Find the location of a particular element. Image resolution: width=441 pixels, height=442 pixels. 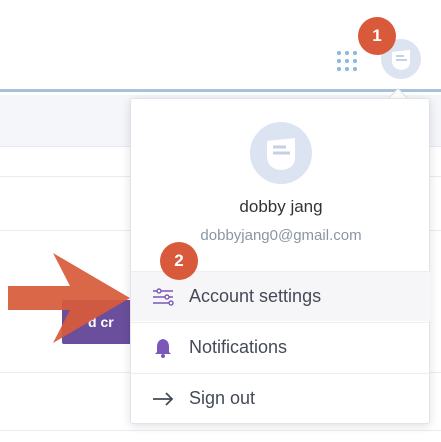

avatar-icon is located at coordinates (281, 153).